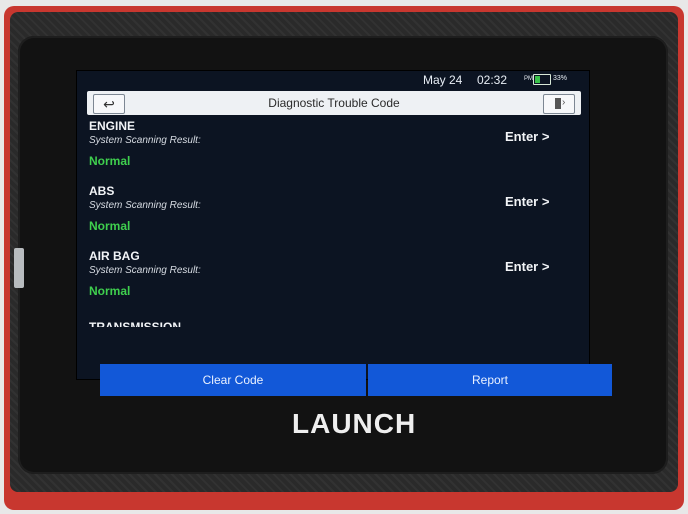 The height and width of the screenshot is (514, 688). What do you see at coordinates (354, 423) in the screenshot?
I see `launch-logo: LAUNCH` at bounding box center [354, 423].